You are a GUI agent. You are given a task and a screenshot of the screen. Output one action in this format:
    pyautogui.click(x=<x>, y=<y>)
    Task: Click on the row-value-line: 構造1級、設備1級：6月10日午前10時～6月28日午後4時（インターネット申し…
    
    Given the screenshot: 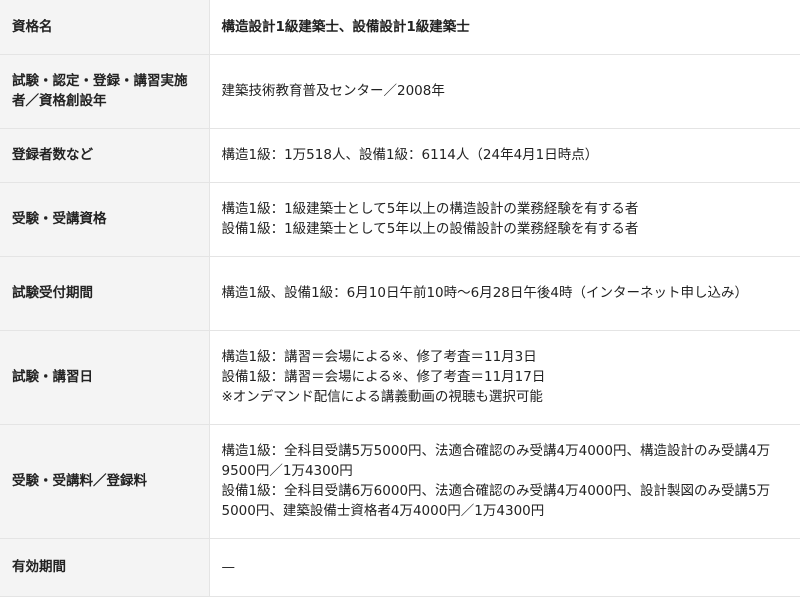 What is the action you would take?
    pyautogui.click(x=484, y=293)
    